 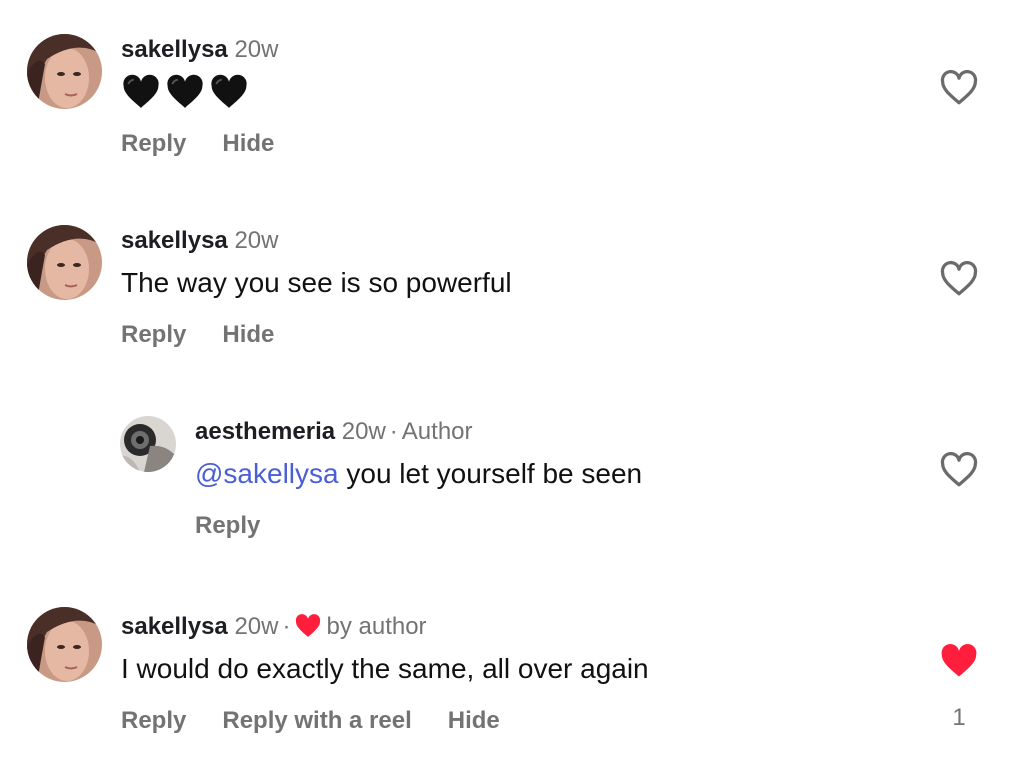 I want to click on liked-by-author-label: by author, so click(x=376, y=626).